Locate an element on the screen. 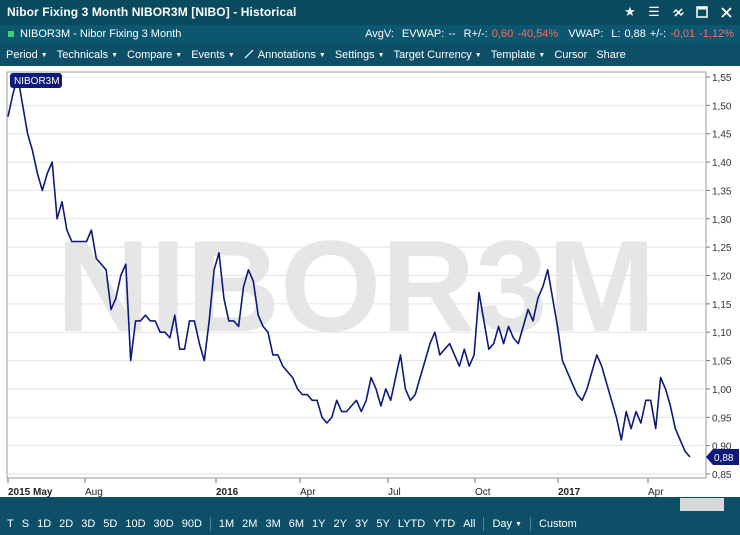  menu-target-currency: Target Currency ▼ is located at coordinates (438, 55).